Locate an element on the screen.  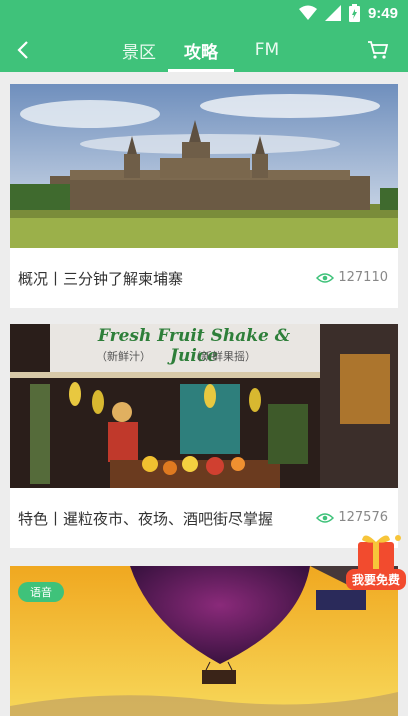
gift-box-icon is located at coordinates (379, 553).